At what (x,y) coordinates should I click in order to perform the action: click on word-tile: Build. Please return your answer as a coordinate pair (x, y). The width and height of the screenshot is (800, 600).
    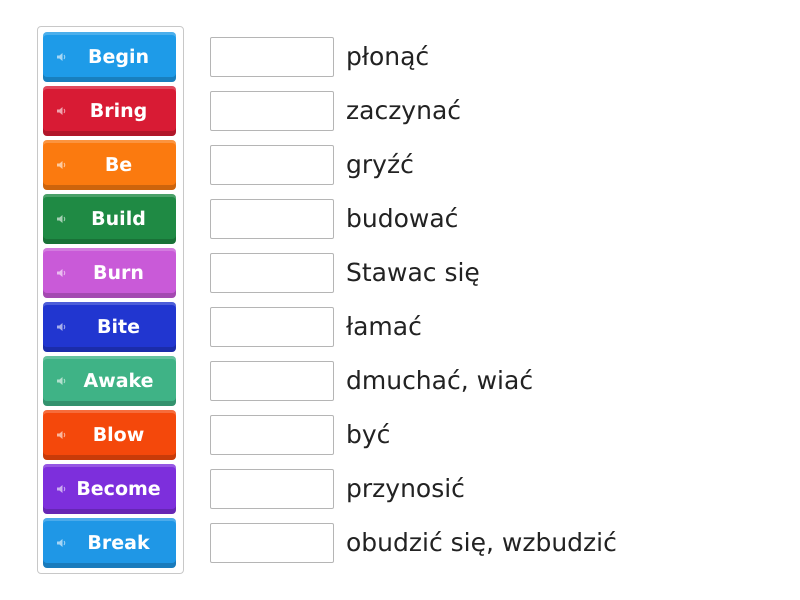
    Looking at the image, I should click on (109, 219).